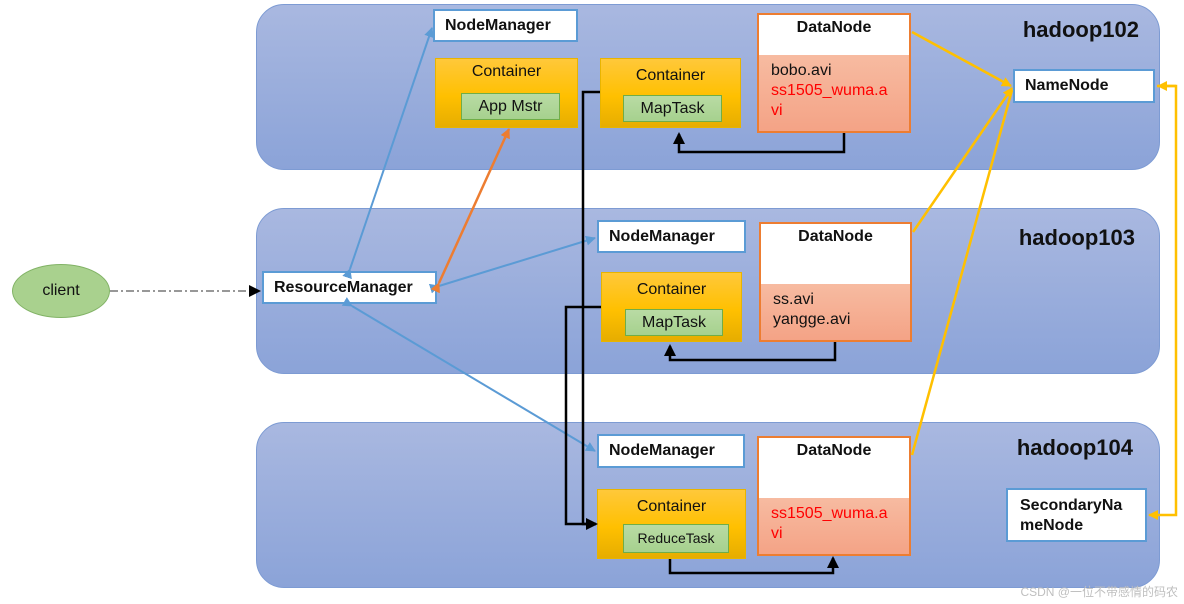 This screenshot has height=604, width=1184. I want to click on datanode-files: ss.avi yangge.avi, so click(835, 312).